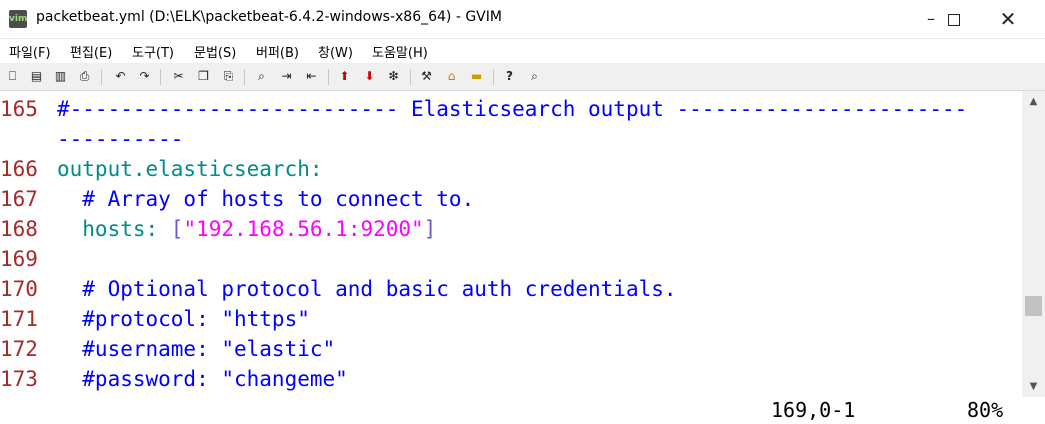 This screenshot has width=1045, height=424. Describe the element at coordinates (19, 259) in the screenshot. I see `line-number: 169` at that location.